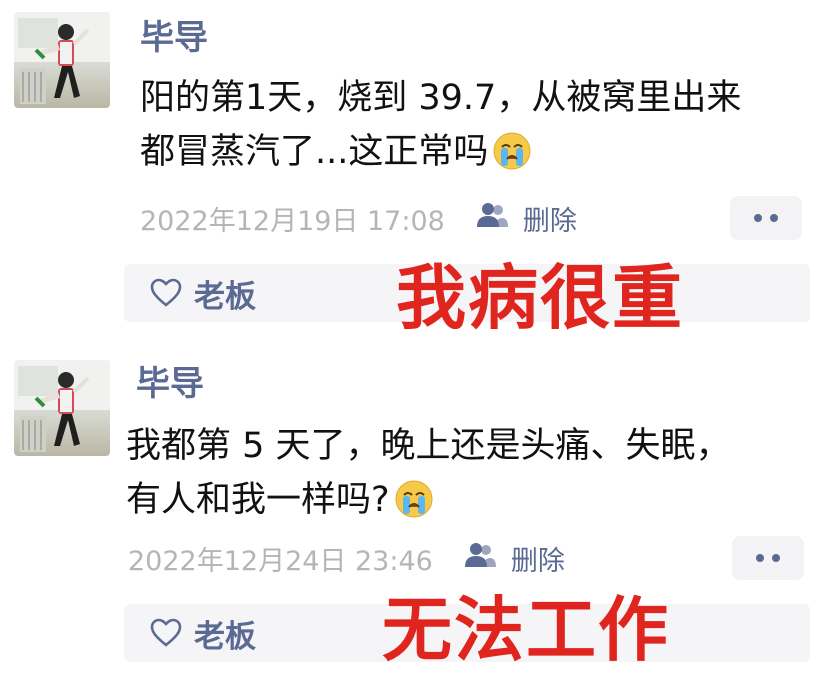 Image resolution: width=828 pixels, height=684 pixels. I want to click on post-text-line-1: 我都第 5 天了，晚上还是头痛、失眠，, so click(428, 446).